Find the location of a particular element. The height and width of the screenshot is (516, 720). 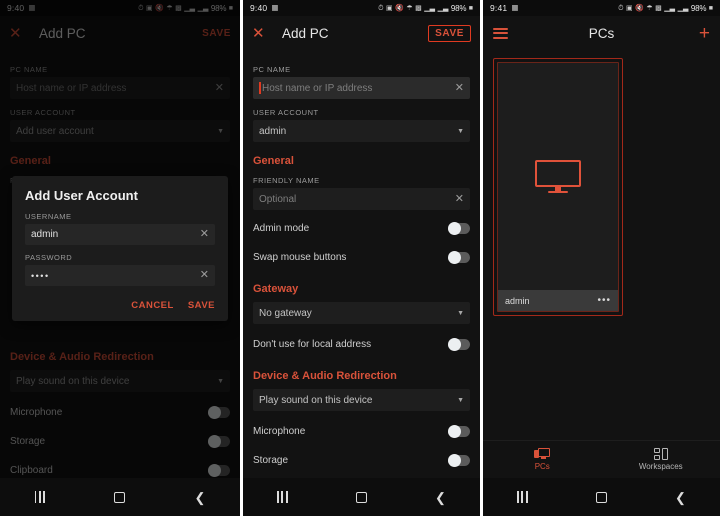

nav-tab-pcs: PCs is located at coordinates (542, 459).